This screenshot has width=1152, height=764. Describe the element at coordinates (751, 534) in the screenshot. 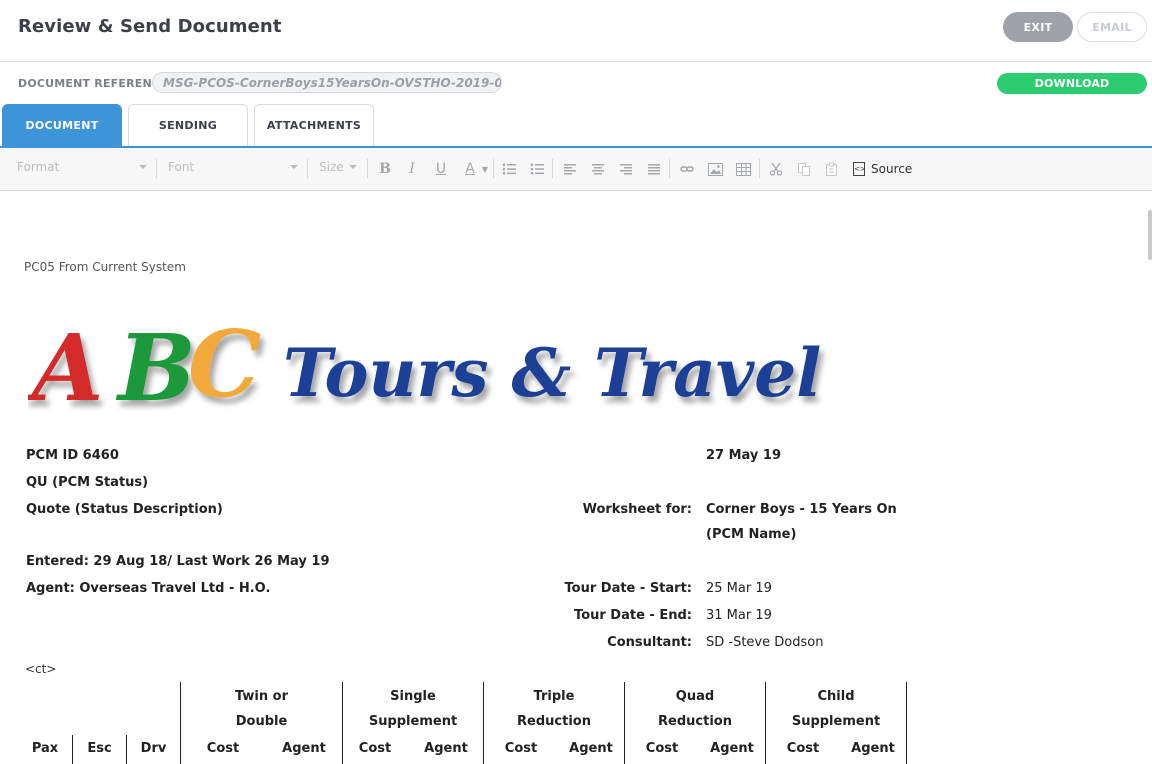

I see `worksheet-sub: (PCM Name)` at that location.